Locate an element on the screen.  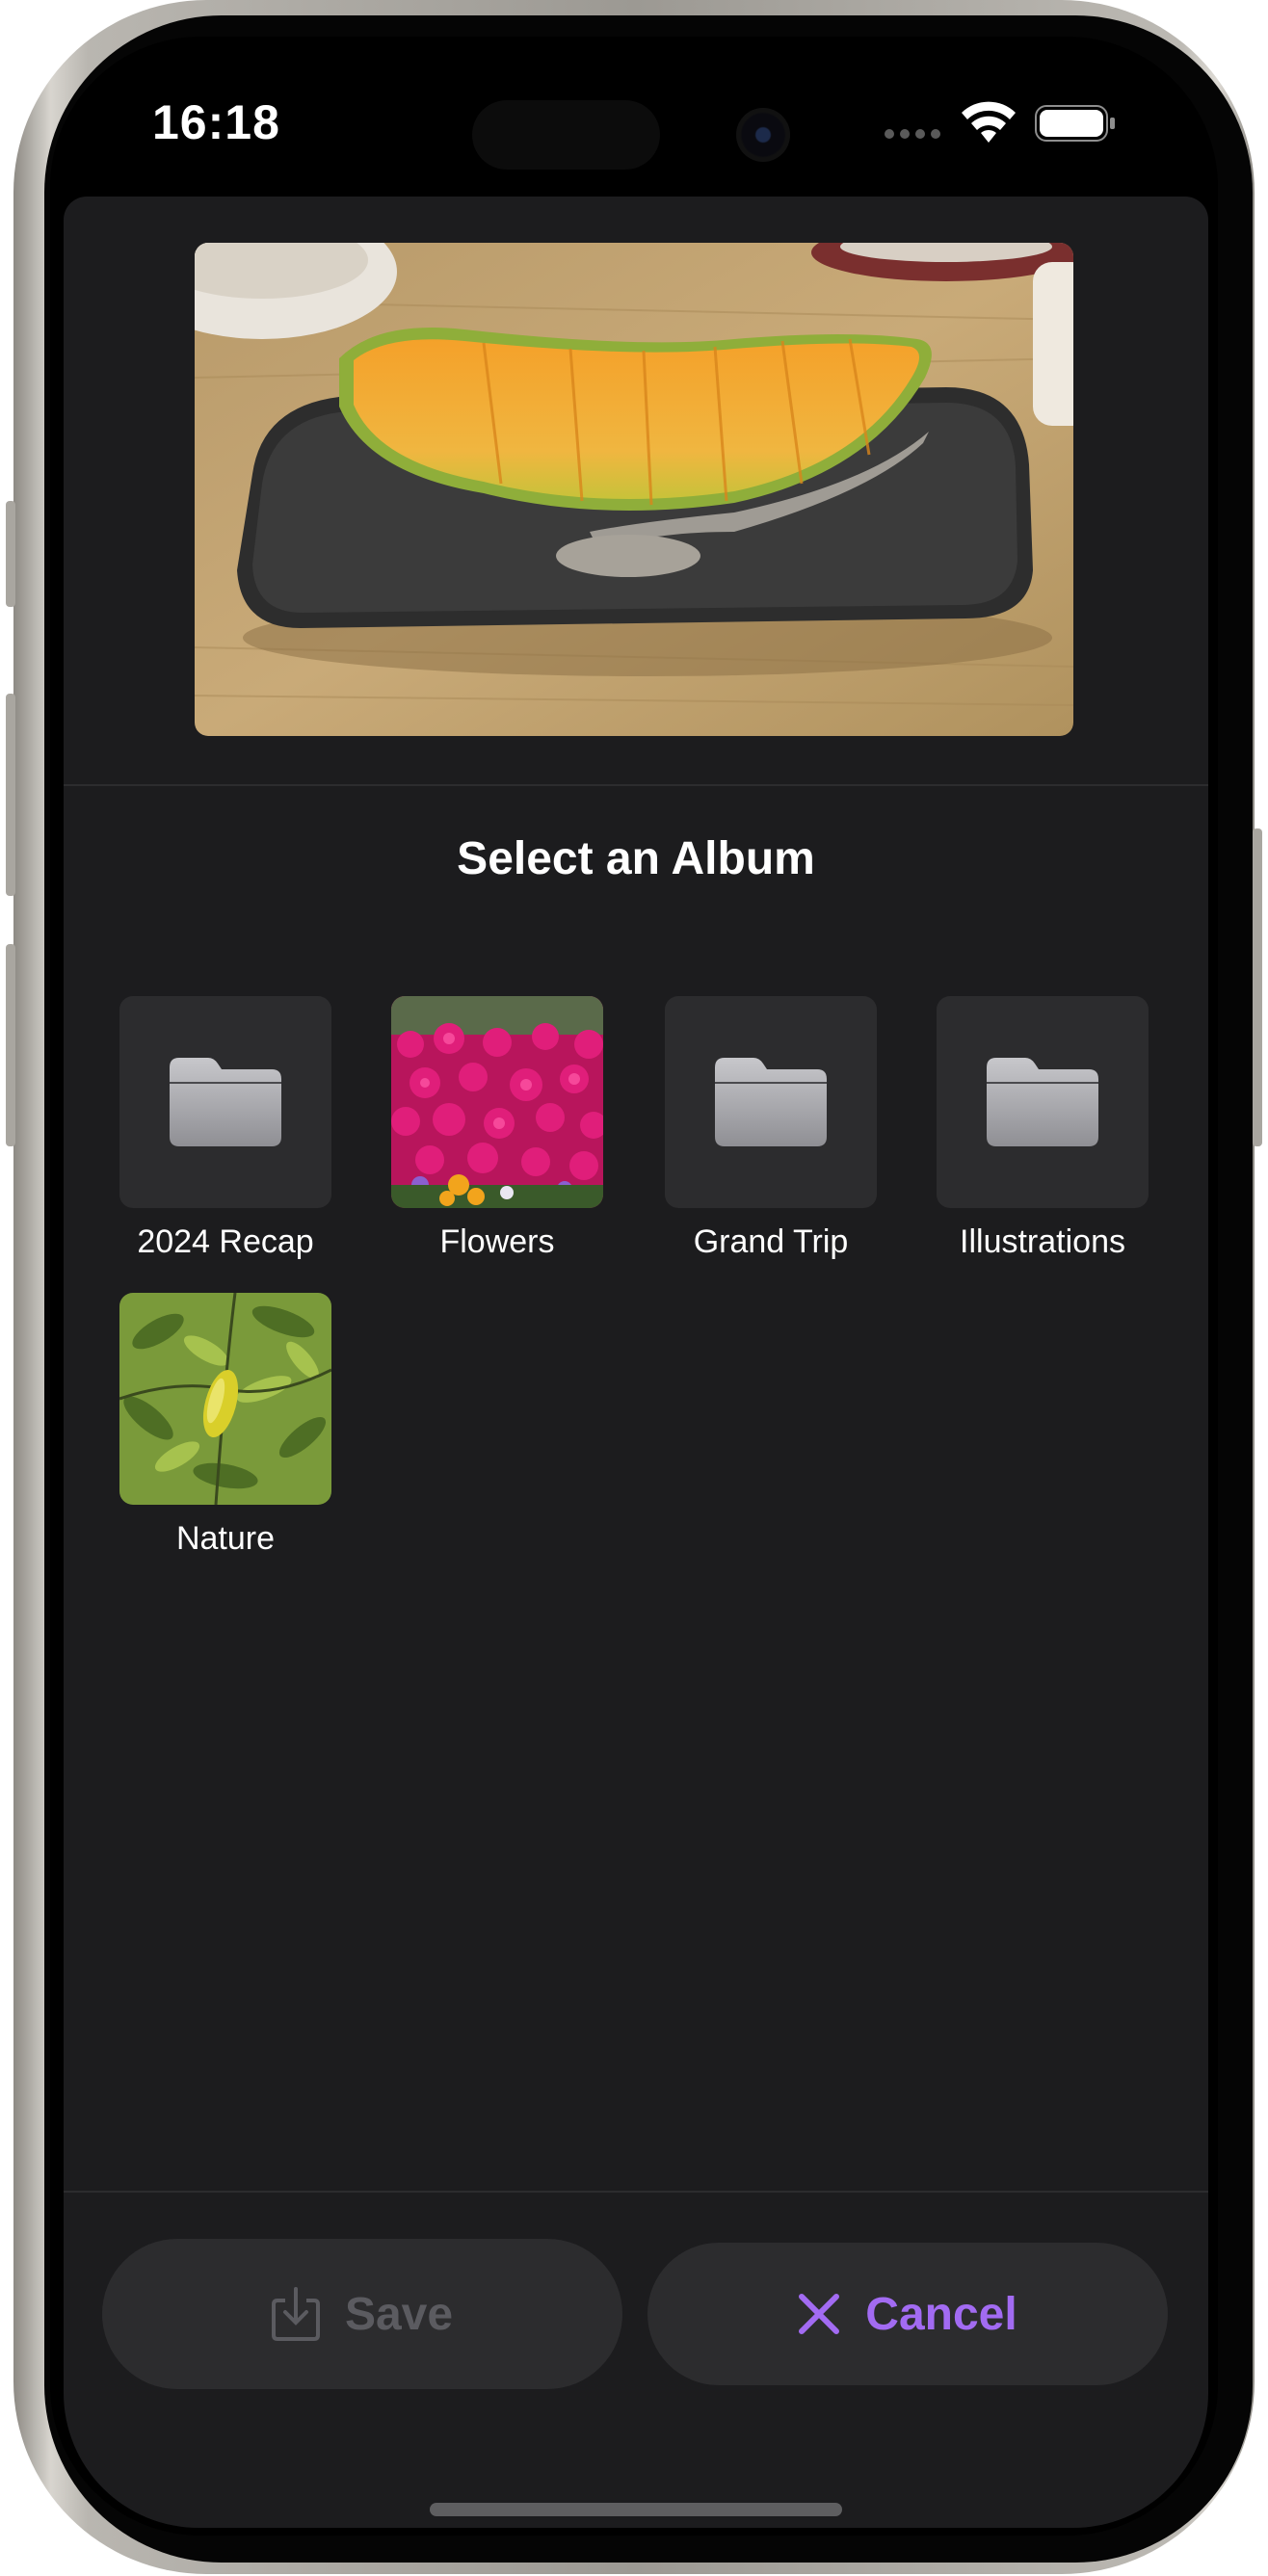
wifi-icon is located at coordinates (989, 122).